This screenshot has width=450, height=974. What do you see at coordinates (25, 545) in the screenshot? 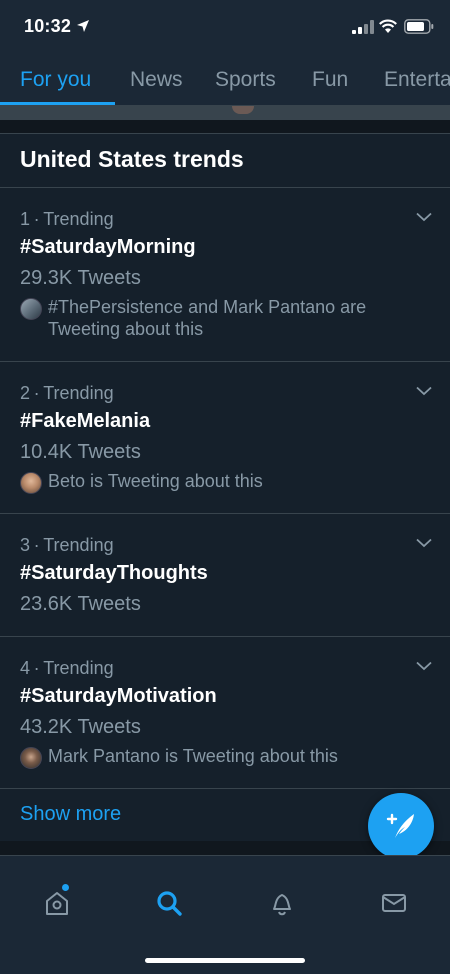
I see `trend-rank: 3` at bounding box center [25, 545].